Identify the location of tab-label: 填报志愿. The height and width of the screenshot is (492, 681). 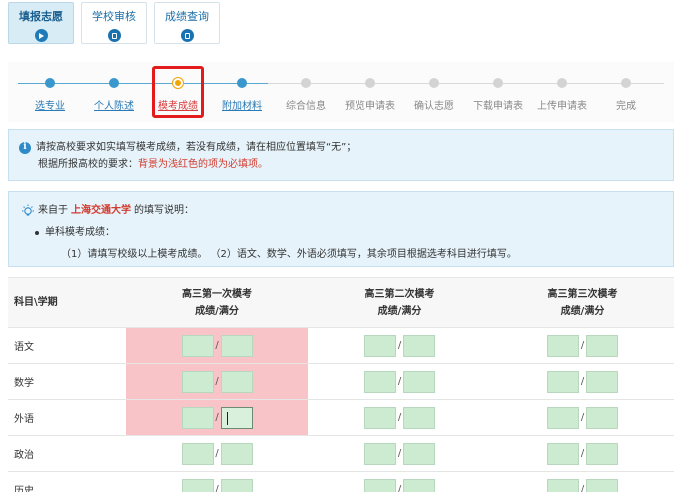
(41, 16).